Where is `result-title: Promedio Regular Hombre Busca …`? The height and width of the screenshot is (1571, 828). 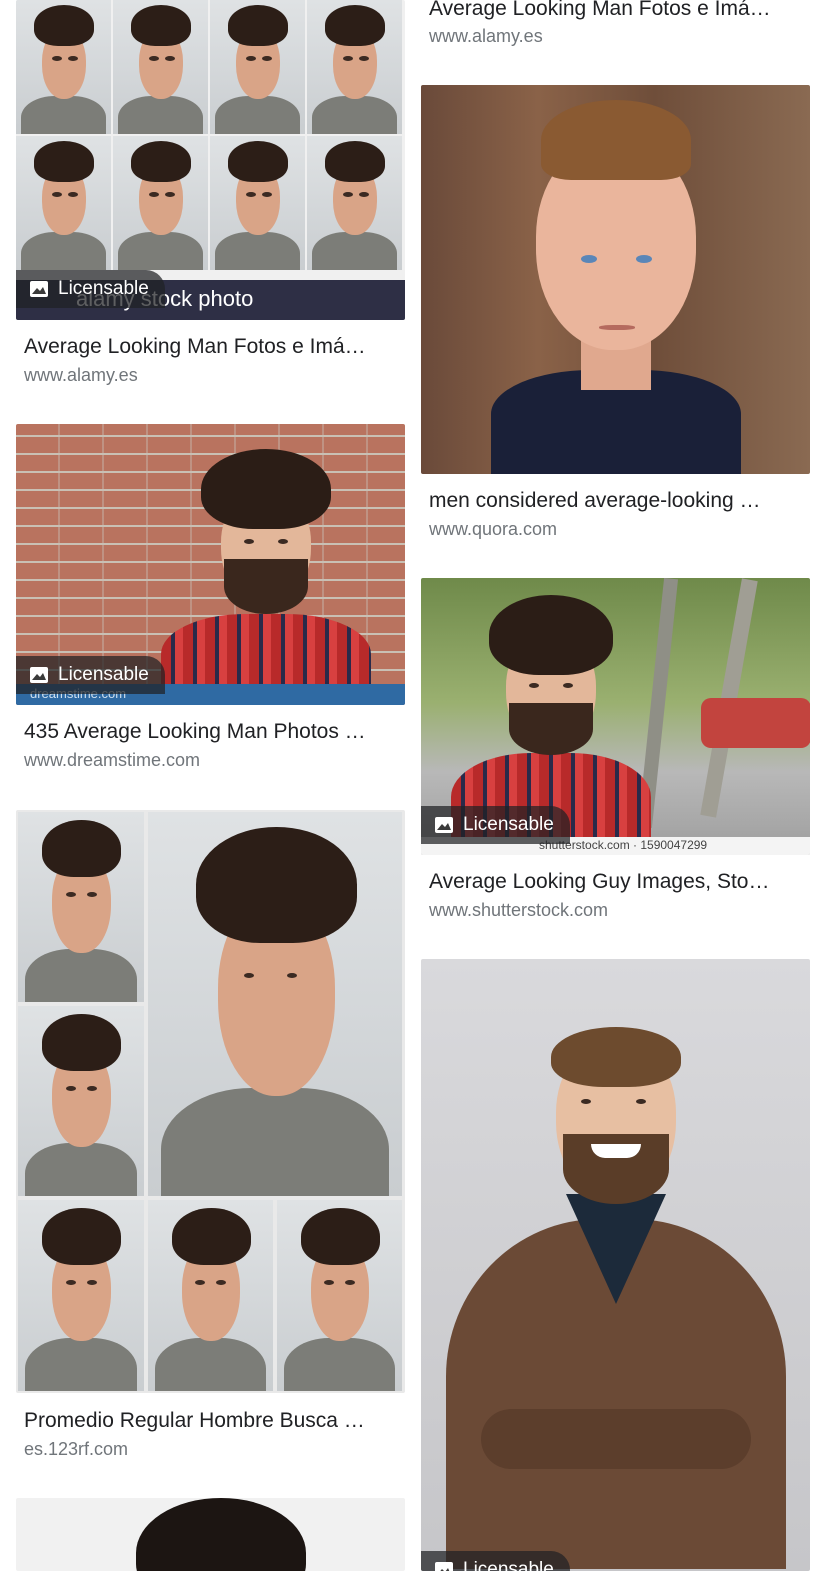 result-title: Promedio Regular Hombre Busca … is located at coordinates (211, 1421).